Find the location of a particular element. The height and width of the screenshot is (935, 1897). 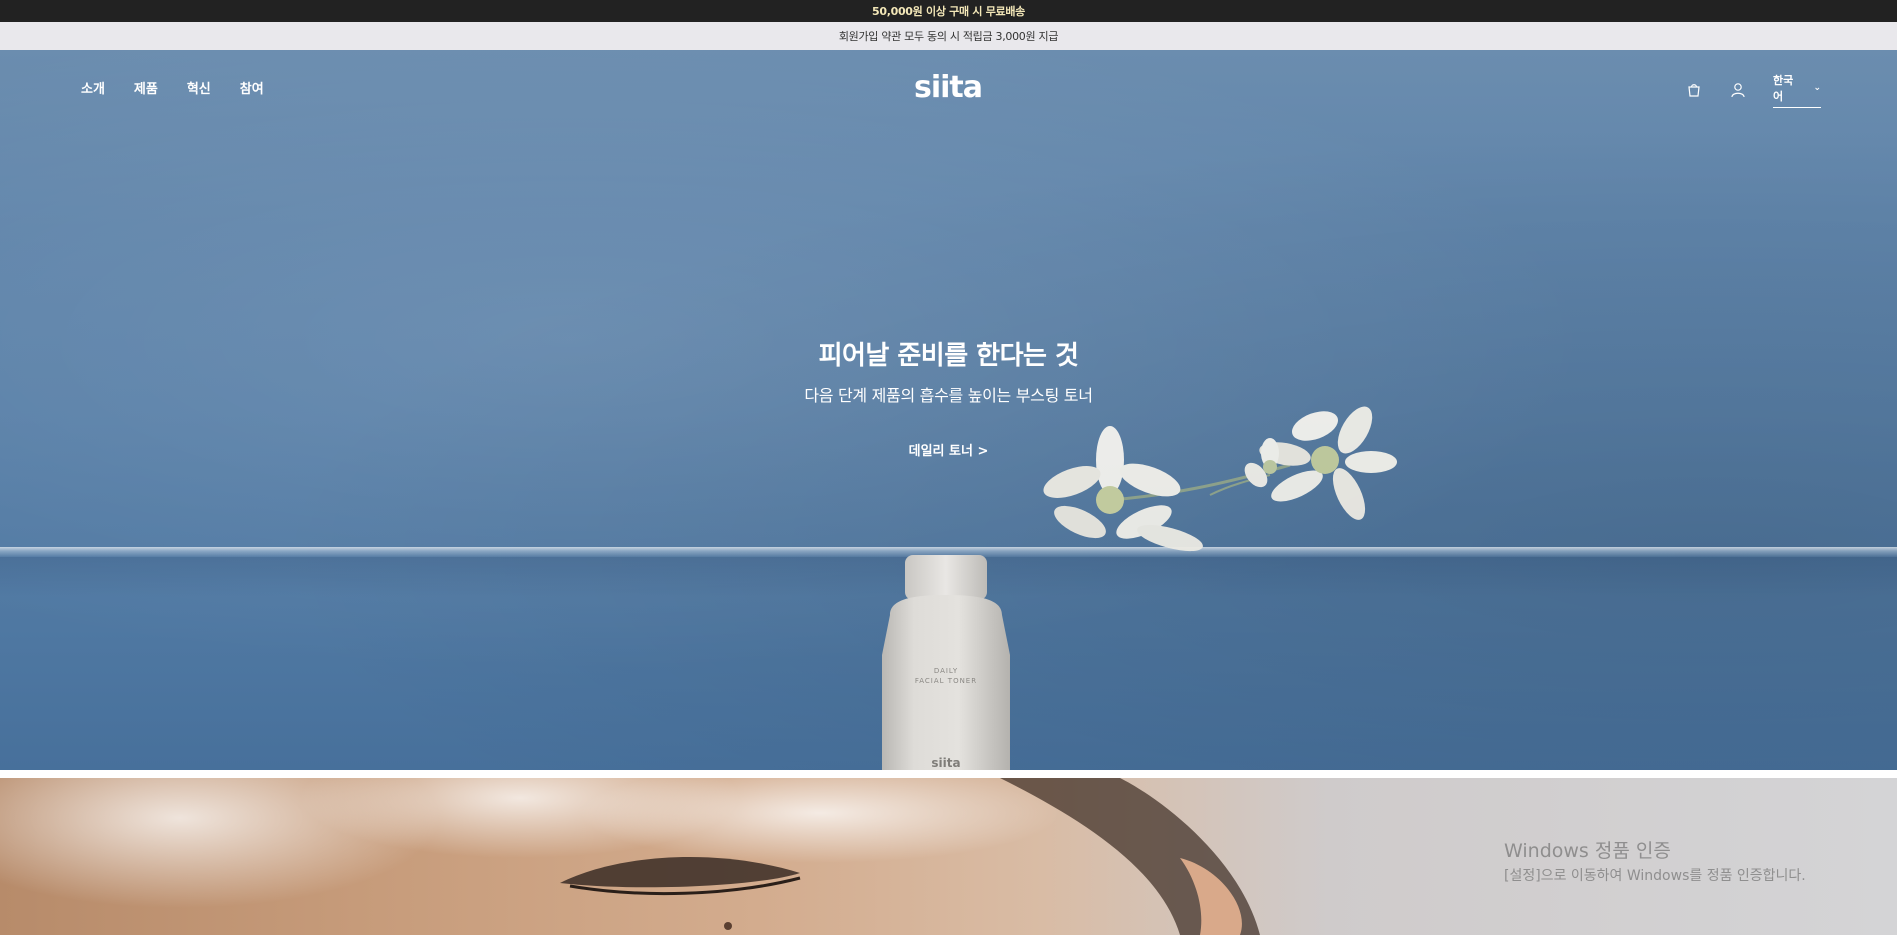

watermark-title: Windows 정품 인증 is located at coordinates (1587, 851).